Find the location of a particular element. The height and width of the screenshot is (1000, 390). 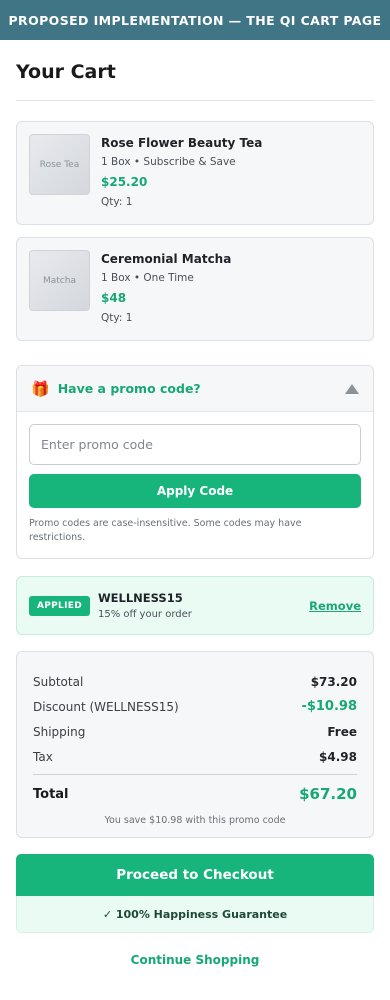

page-title: Your Cart is located at coordinates (66, 72).